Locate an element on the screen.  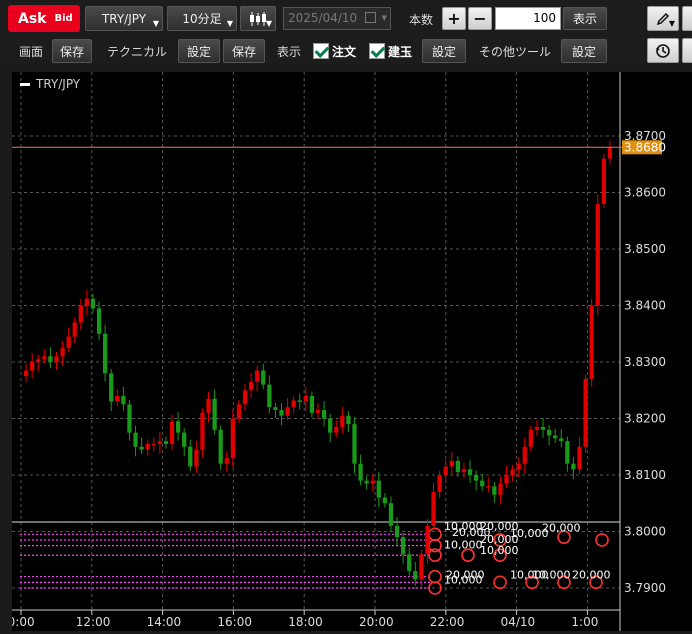
x-tick-label: 1:00 is located at coordinates (584, 622).